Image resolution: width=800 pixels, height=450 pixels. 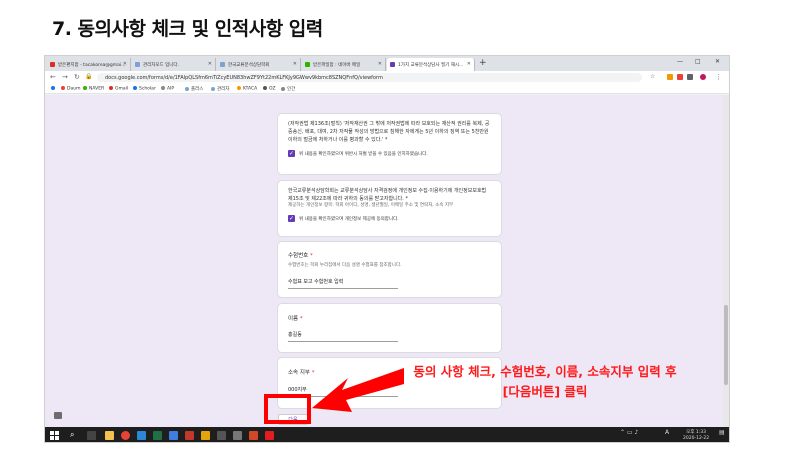 What do you see at coordinates (91, 435) in the screenshot?
I see `task-view-icon` at bounding box center [91, 435].